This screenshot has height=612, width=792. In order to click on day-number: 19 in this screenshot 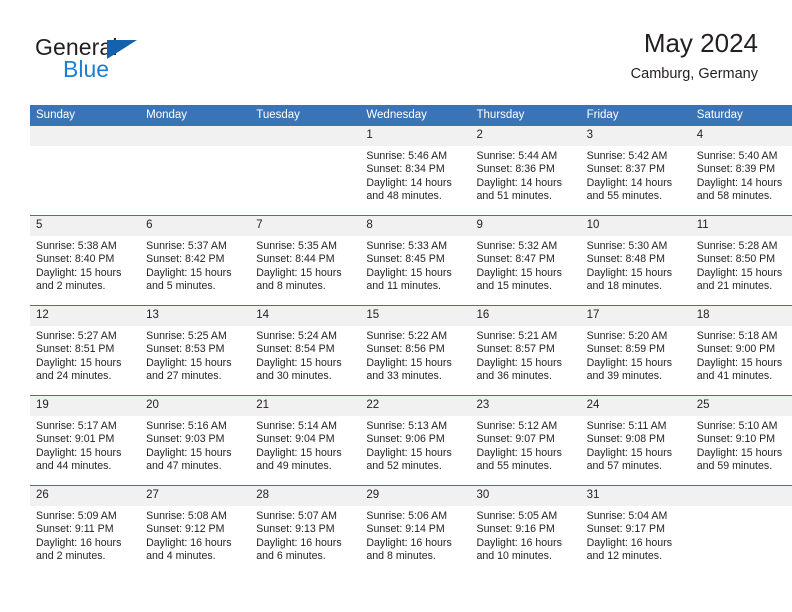, I will do `click(85, 406)`.